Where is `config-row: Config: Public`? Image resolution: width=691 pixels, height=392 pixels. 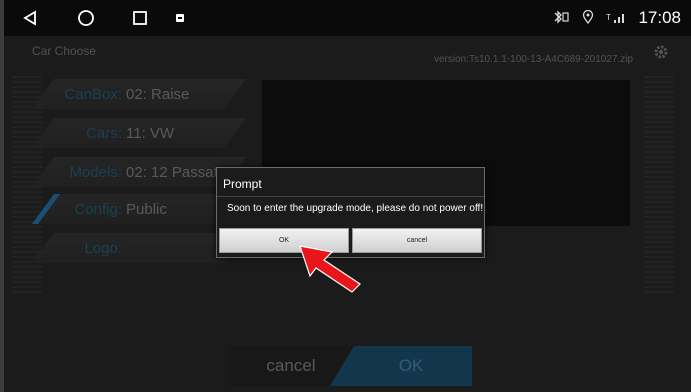 config-row: Config: Public is located at coordinates (139, 209).